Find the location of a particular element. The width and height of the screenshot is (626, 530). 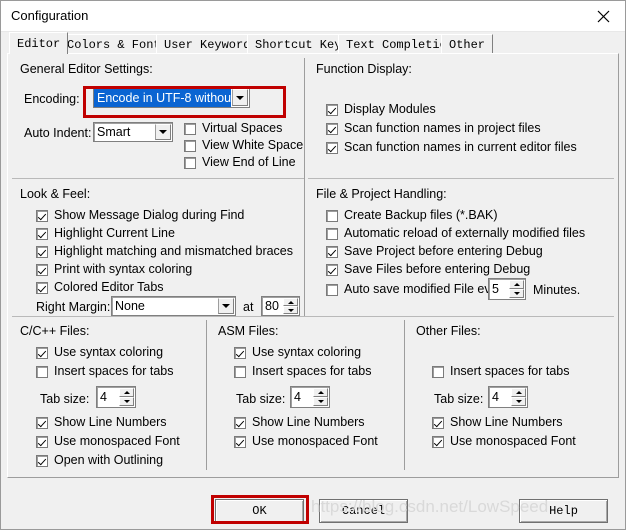

checkbox-c-use-syntax-coloring: Use syntax coloring is located at coordinates (99, 352).